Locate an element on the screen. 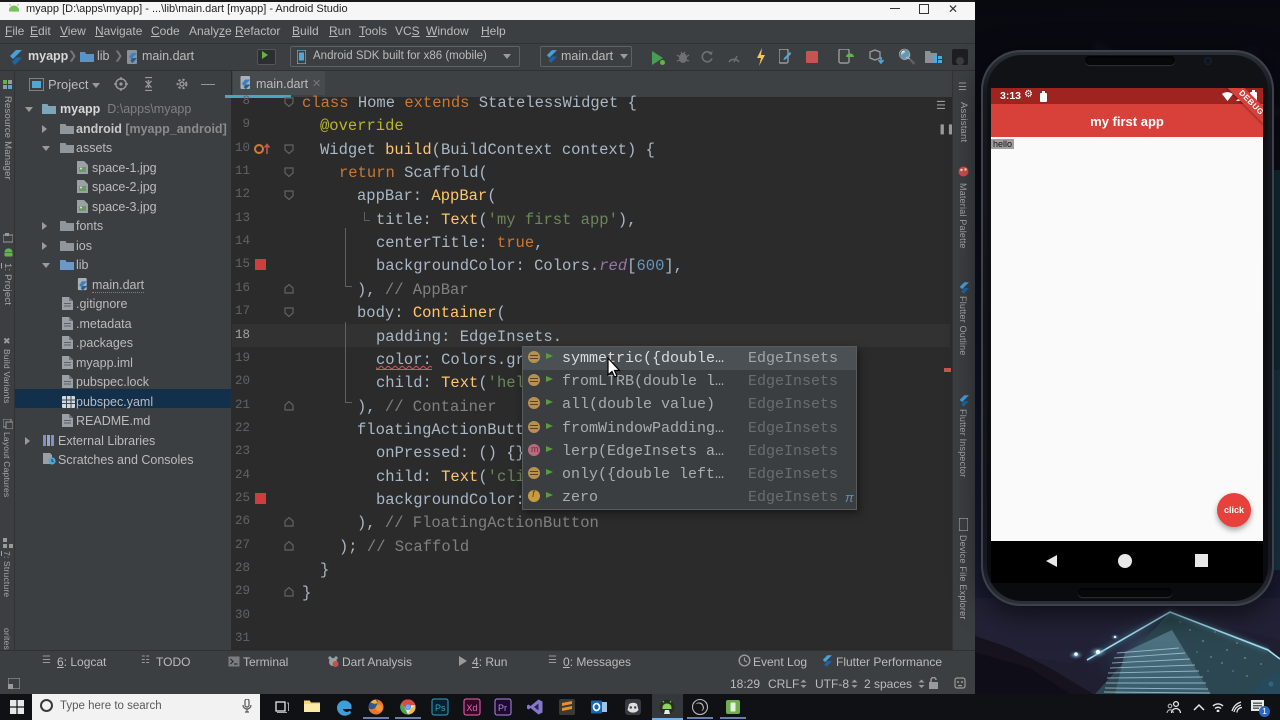  svg-text: Pr is located at coordinates (502, 708).